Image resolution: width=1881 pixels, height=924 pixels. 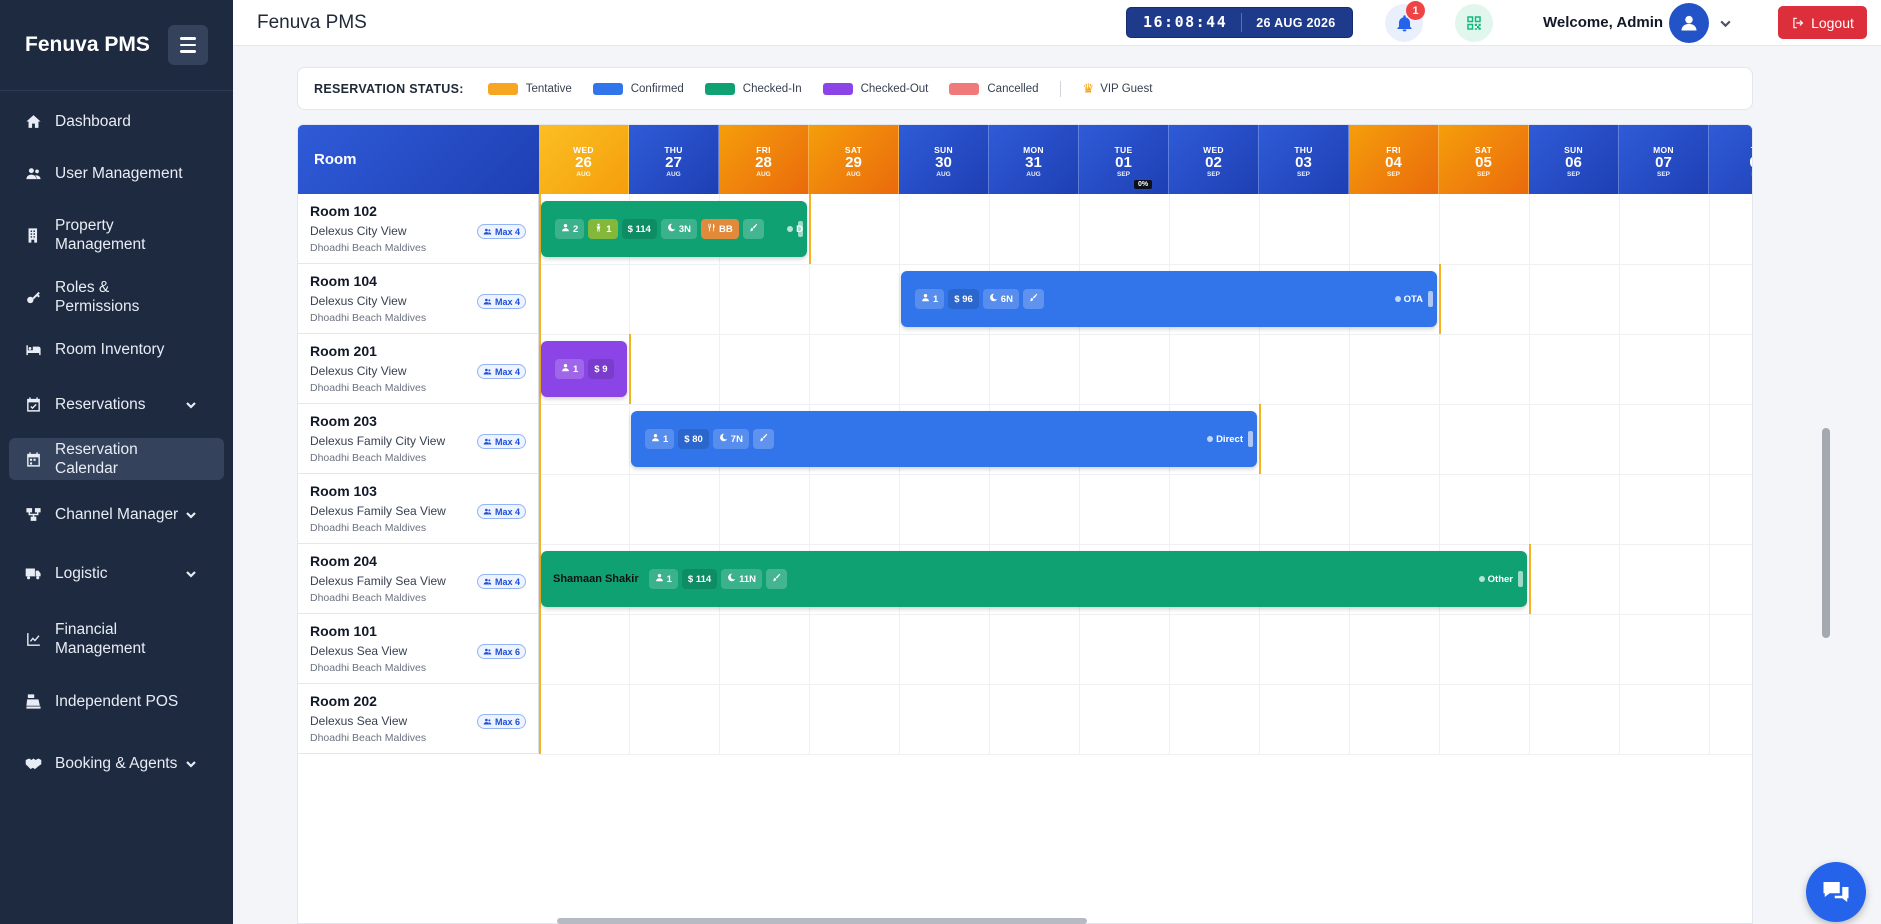 What do you see at coordinates (548, 88) in the screenshot?
I see `legend-label: Tentative` at bounding box center [548, 88].